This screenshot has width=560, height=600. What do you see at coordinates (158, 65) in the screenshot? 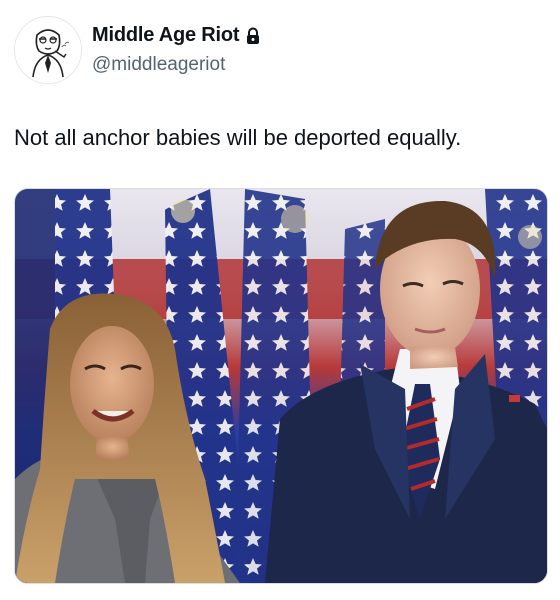
I see `author-handle: @middleageriot` at bounding box center [158, 65].